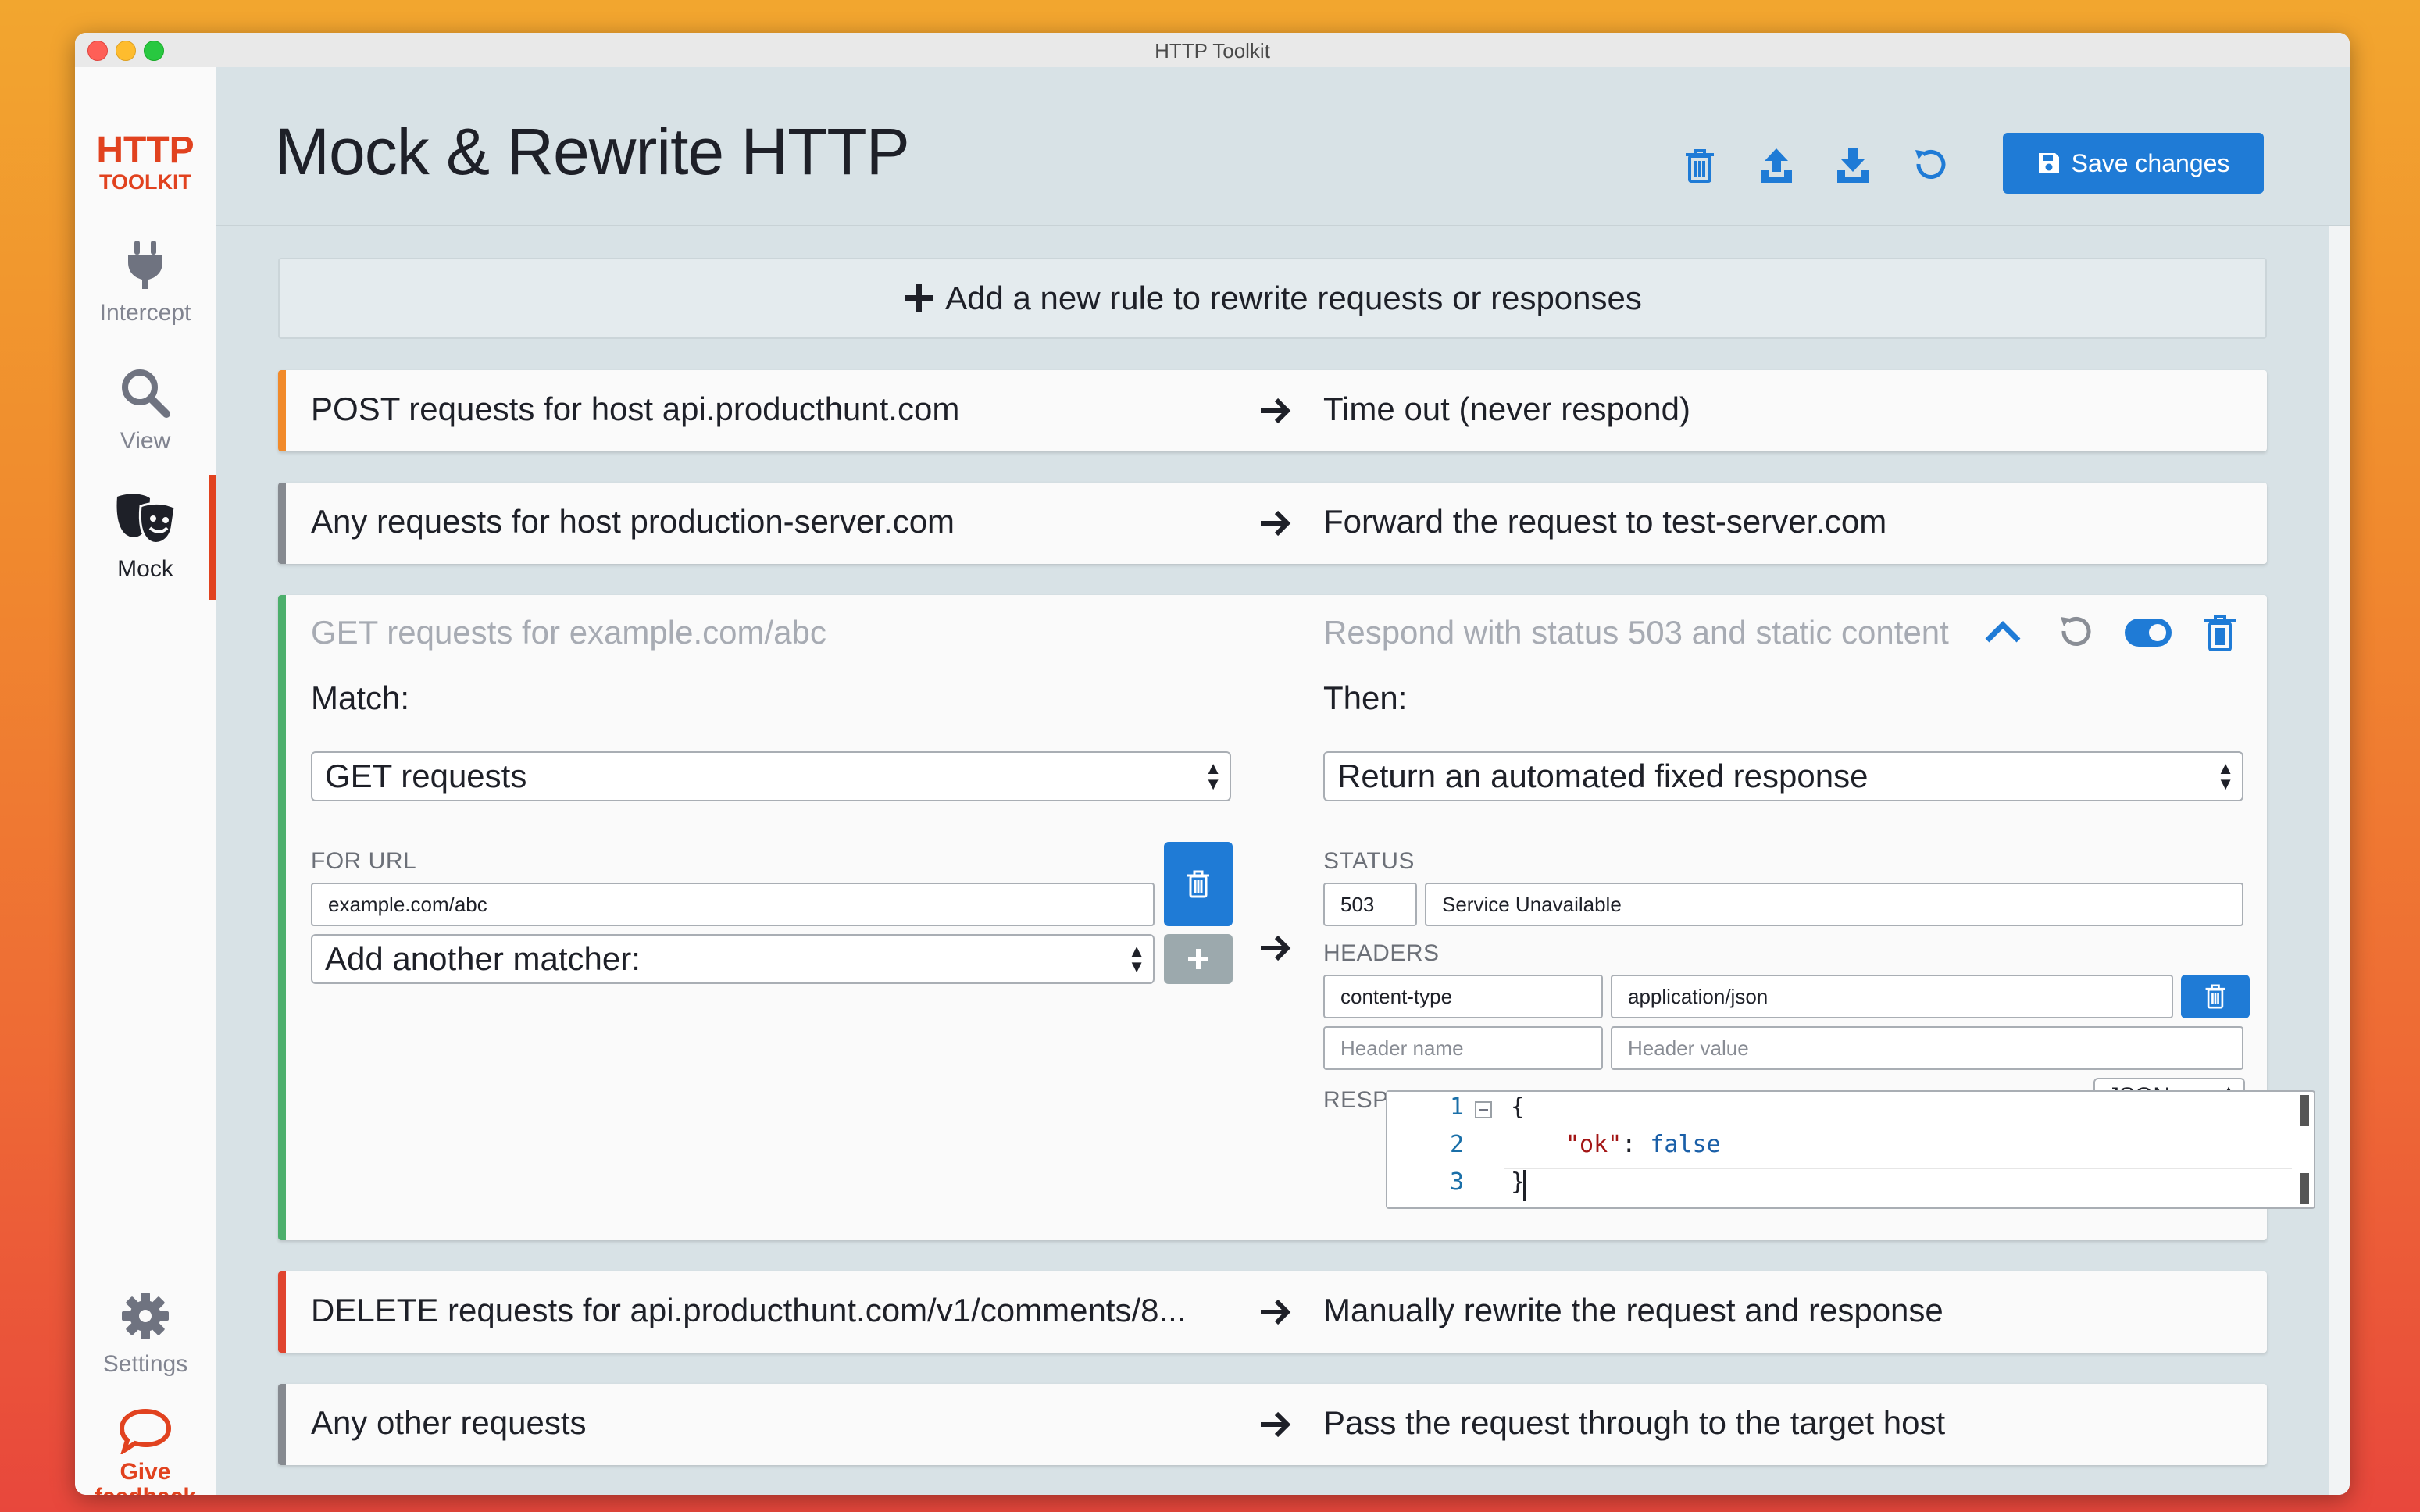 This screenshot has height=1512, width=2420. I want to click on window-title: HTTP Toolkit, so click(1212, 51).